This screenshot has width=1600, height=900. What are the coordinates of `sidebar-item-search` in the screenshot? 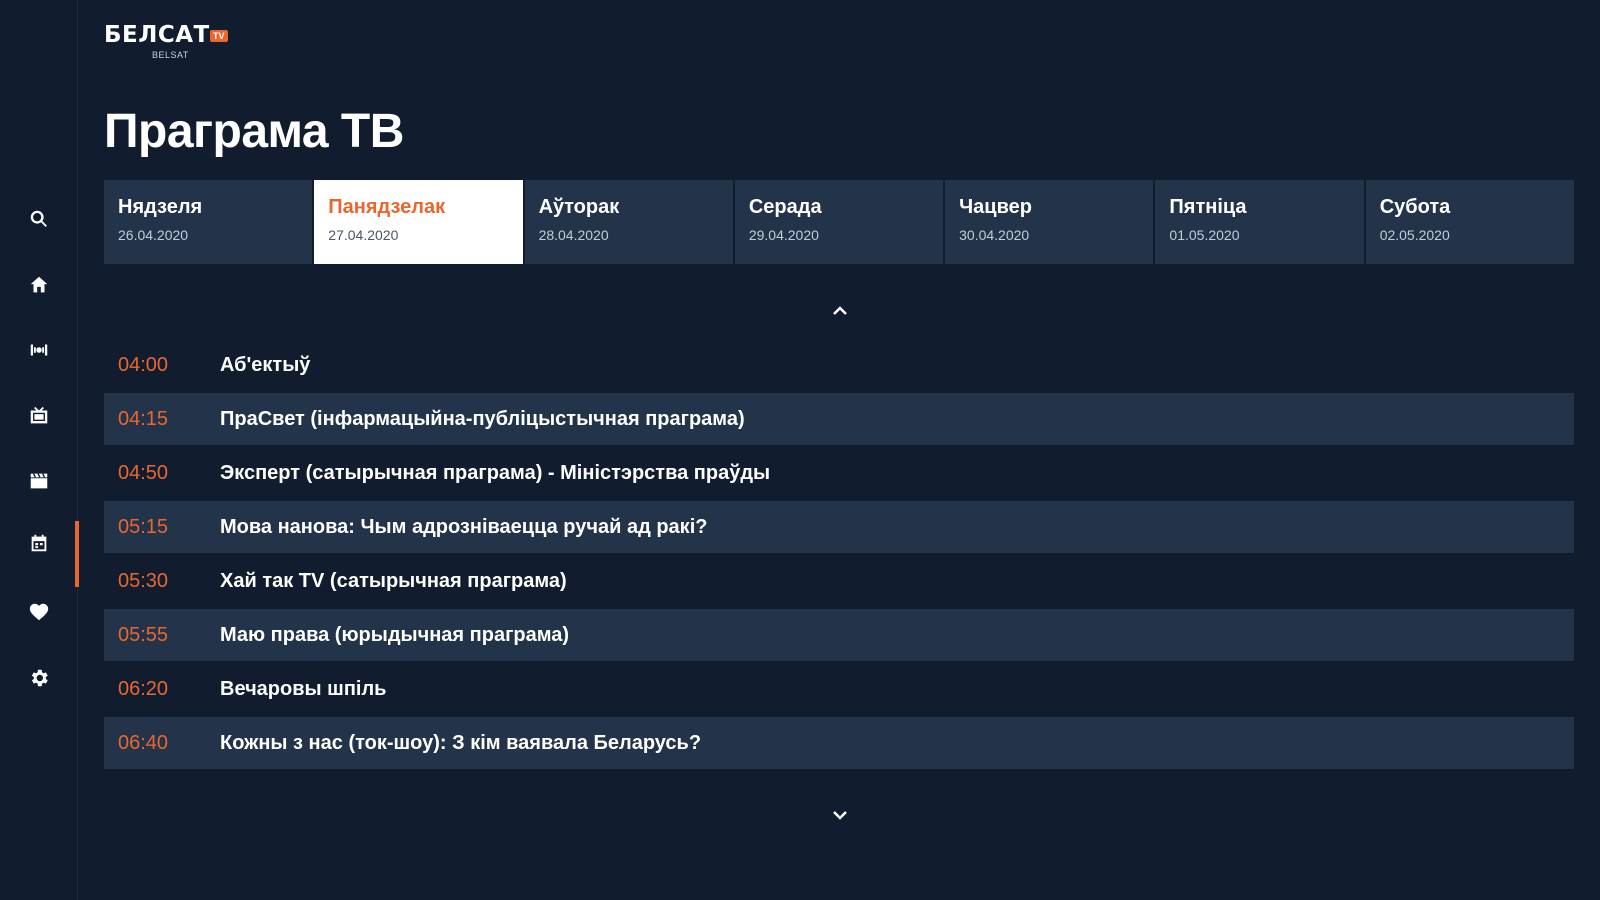 It's located at (39, 221).